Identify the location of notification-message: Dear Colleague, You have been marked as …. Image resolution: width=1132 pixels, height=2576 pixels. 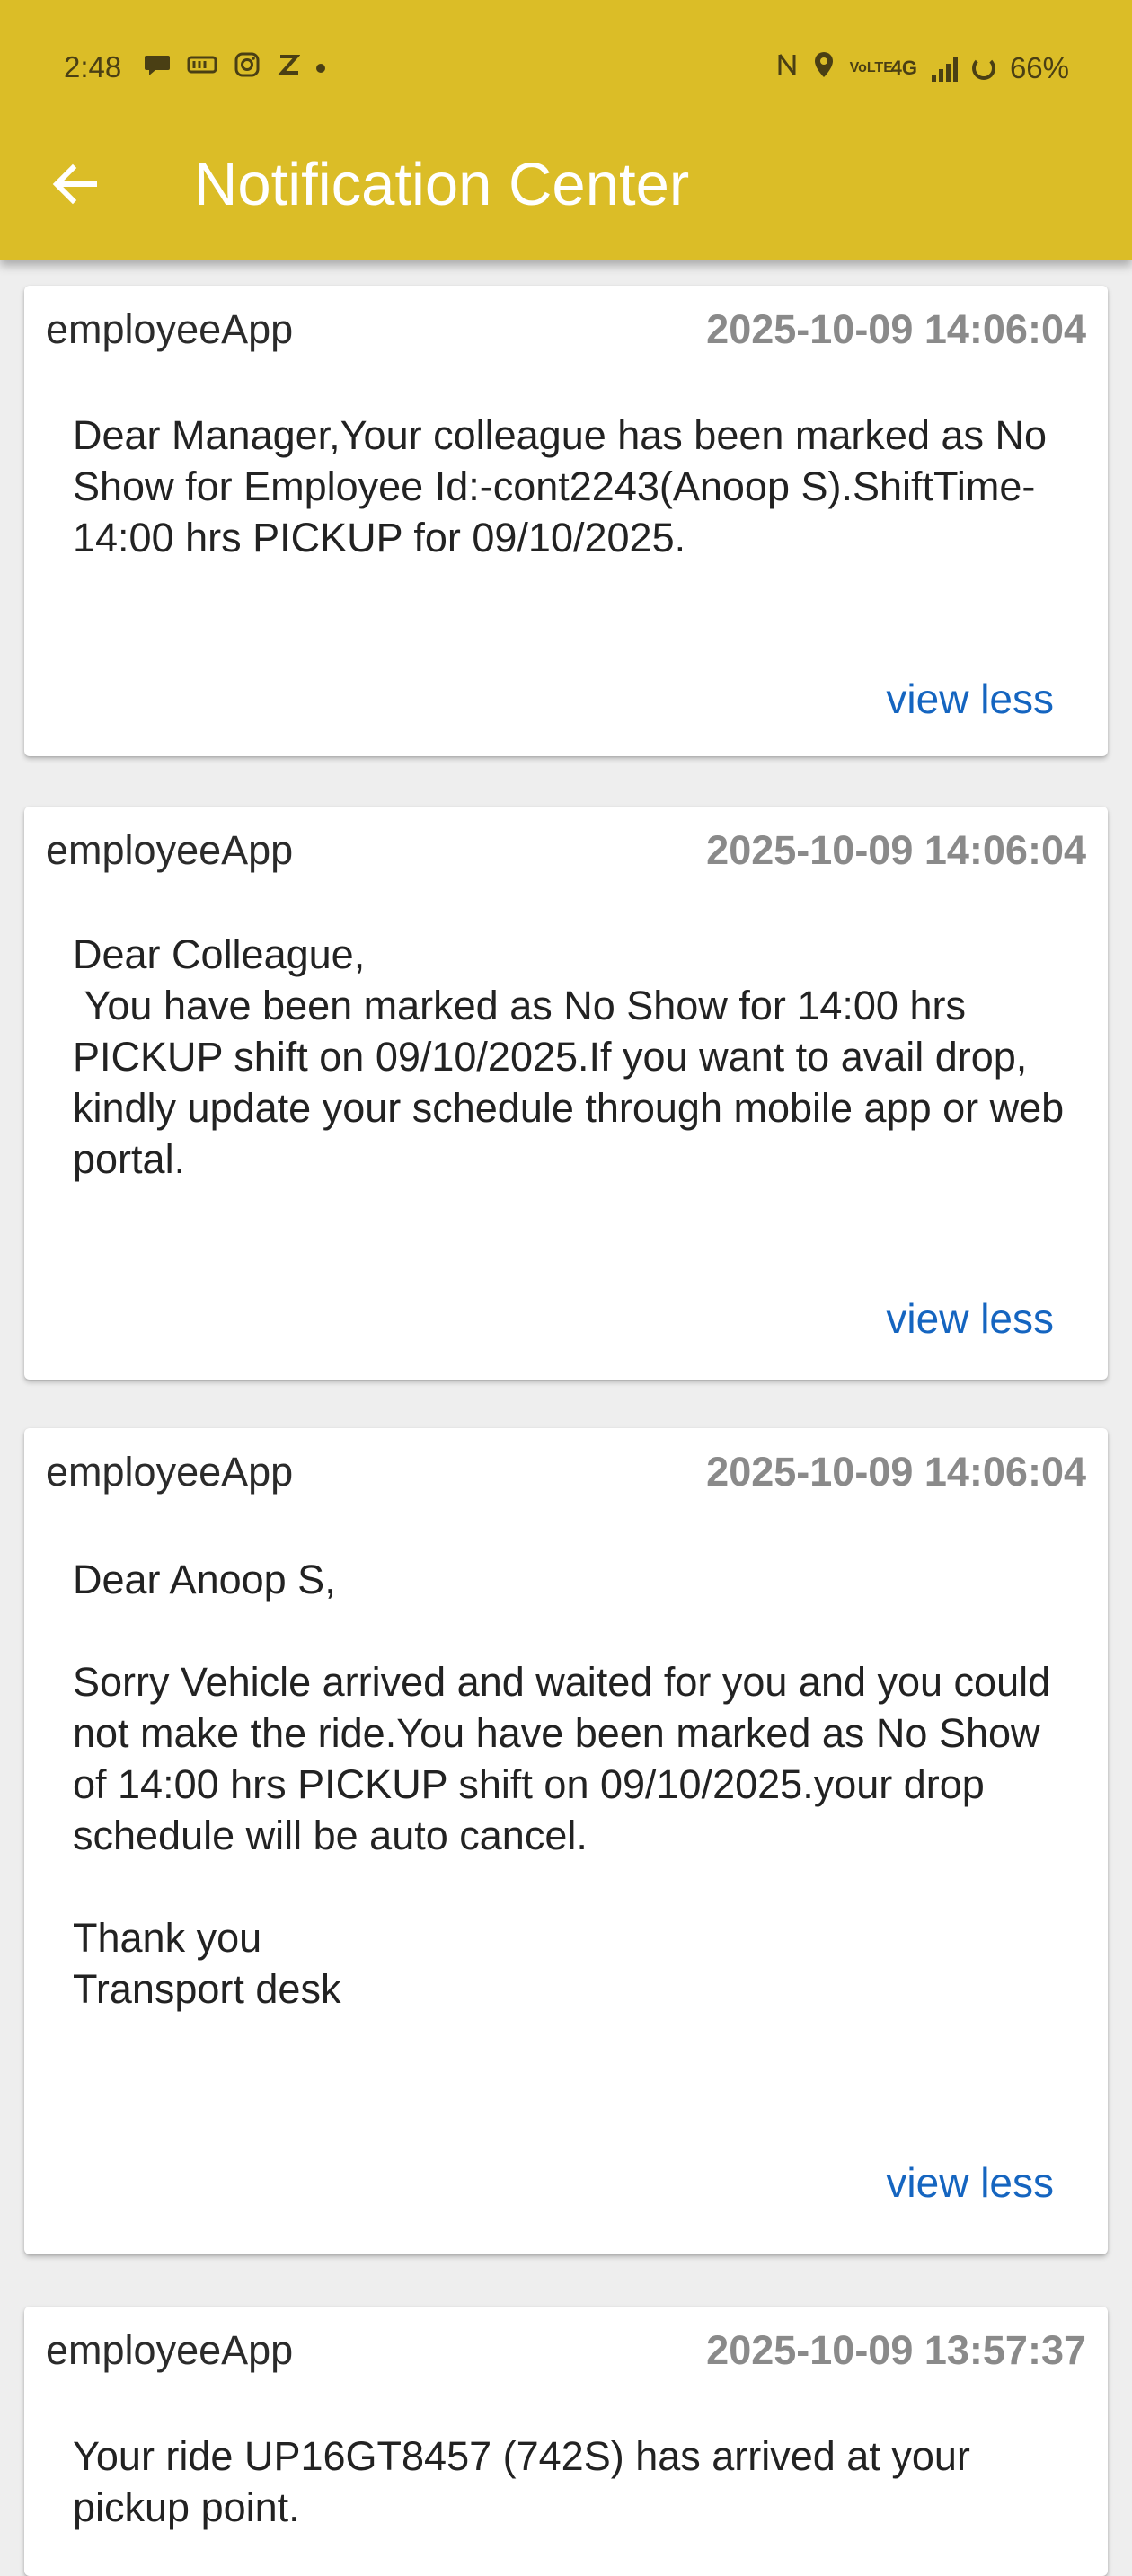
(569, 1056).